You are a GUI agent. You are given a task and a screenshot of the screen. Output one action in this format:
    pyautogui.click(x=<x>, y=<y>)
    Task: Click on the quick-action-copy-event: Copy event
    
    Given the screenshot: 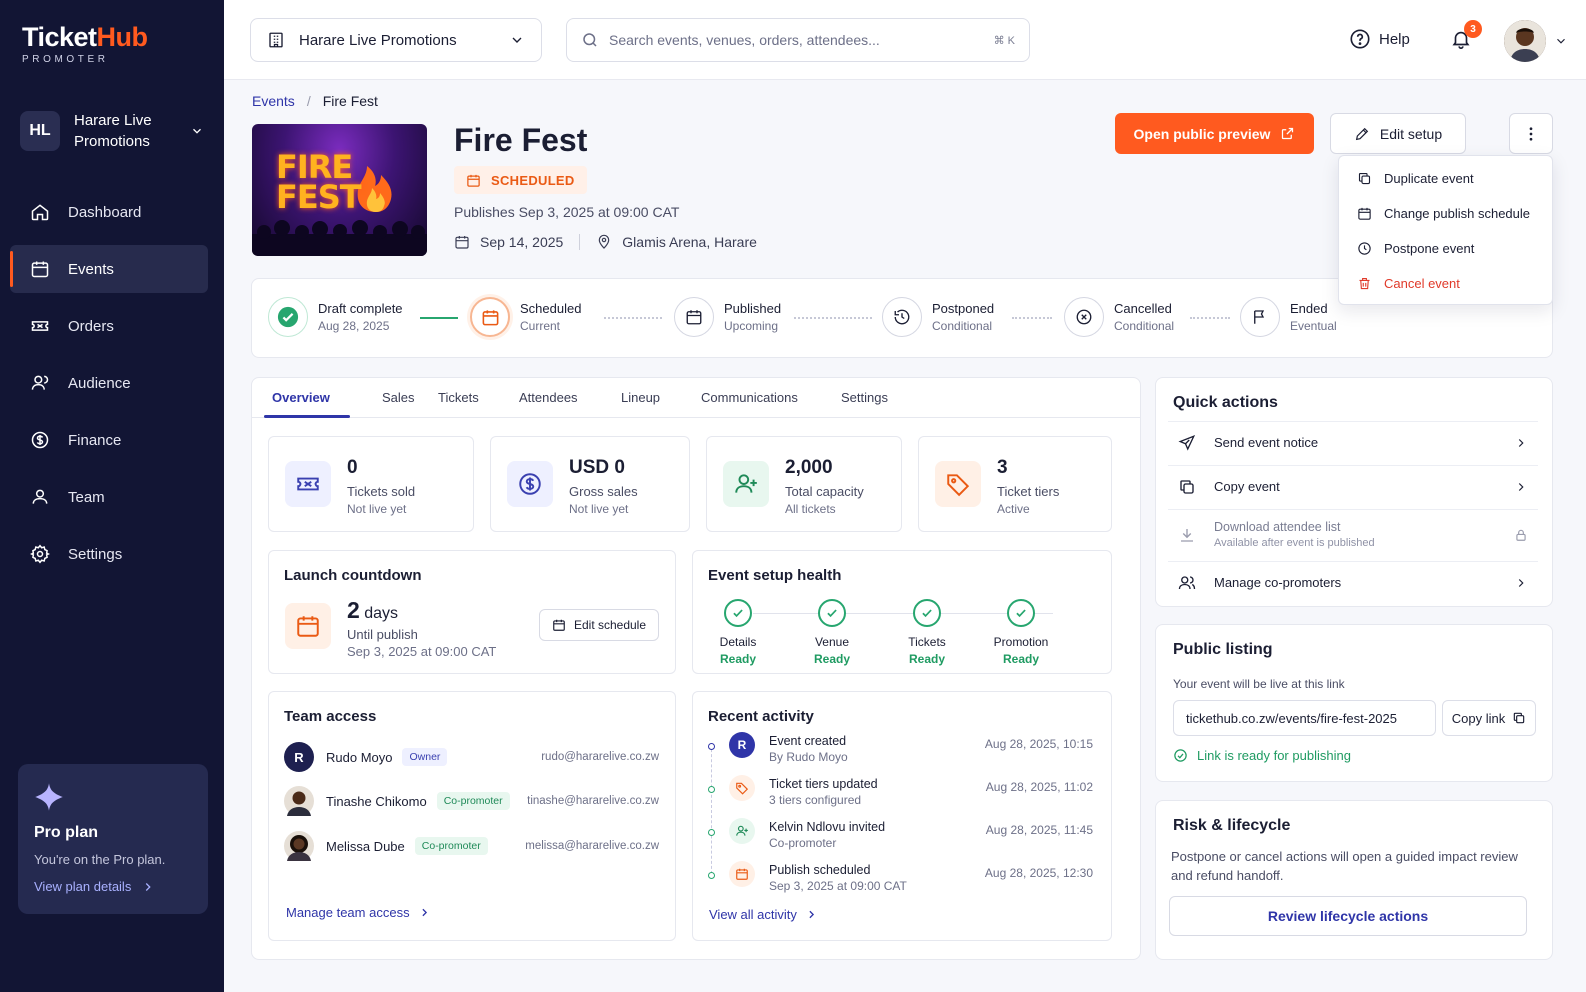 What is the action you would take?
    pyautogui.click(x=1353, y=486)
    